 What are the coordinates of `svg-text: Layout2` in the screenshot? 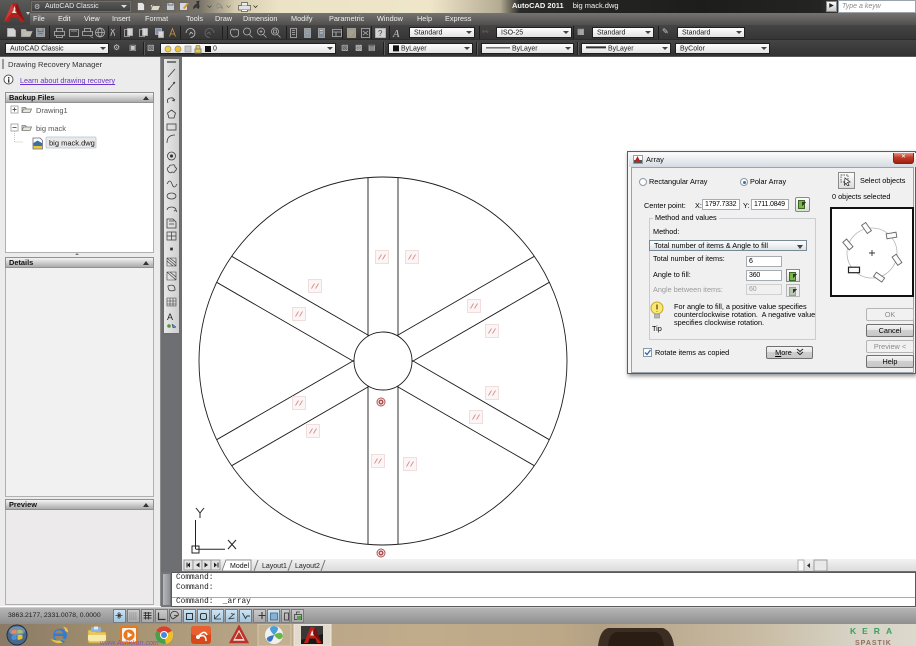 It's located at (307, 566).